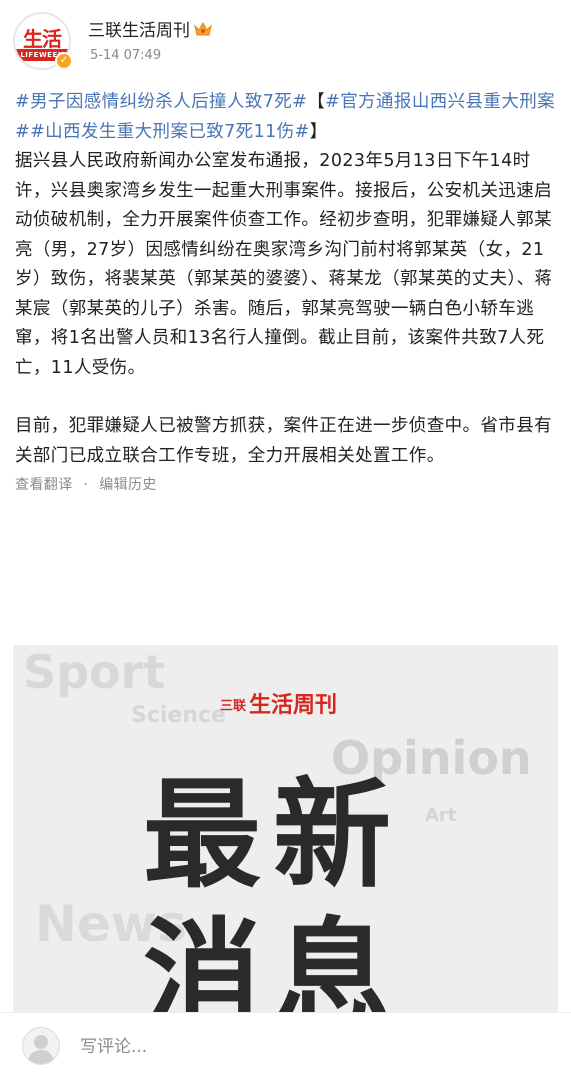 The image size is (571, 1083). I want to click on user-avatar, so click(41, 1046).